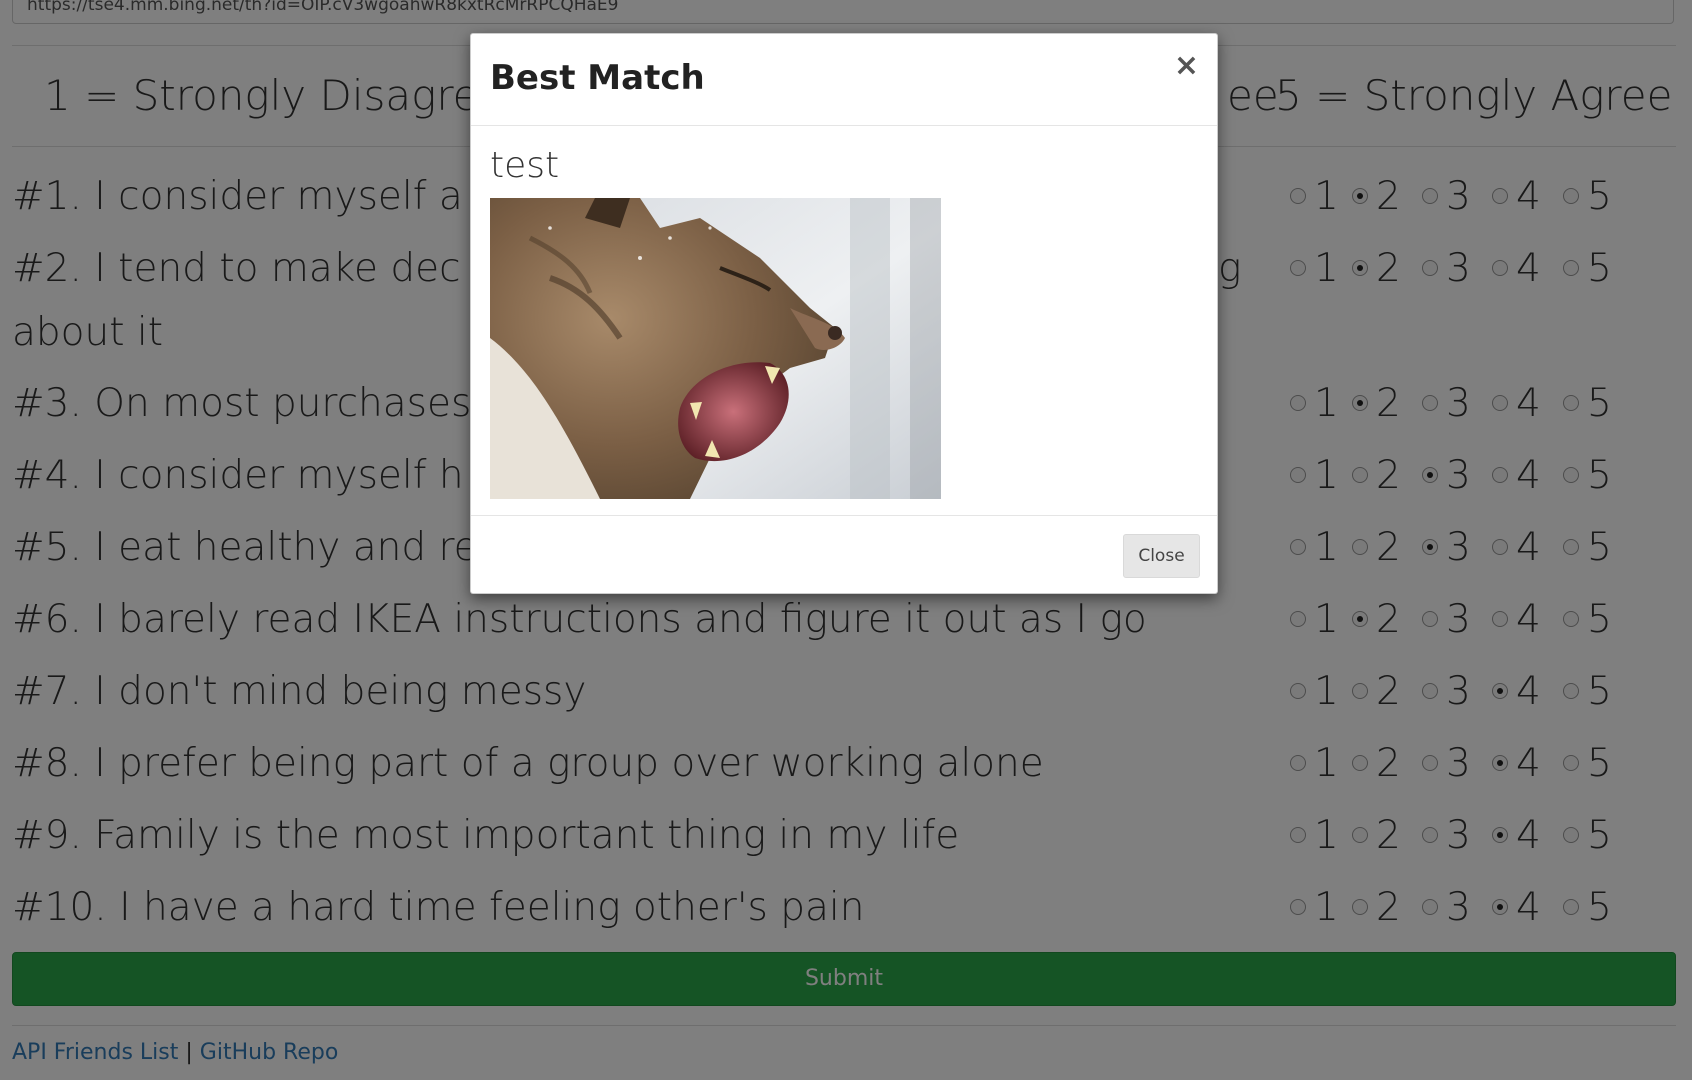  What do you see at coordinates (1186, 66) in the screenshot?
I see `close-icon: ×` at bounding box center [1186, 66].